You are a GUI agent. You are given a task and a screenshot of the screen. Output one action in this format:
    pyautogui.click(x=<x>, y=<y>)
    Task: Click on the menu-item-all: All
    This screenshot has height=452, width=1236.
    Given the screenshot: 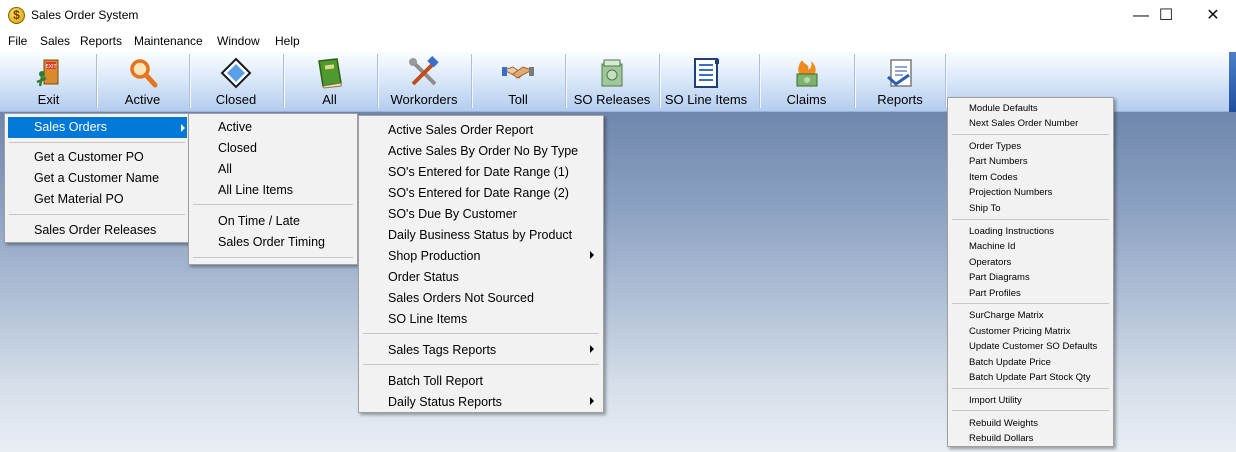 What is the action you would take?
    pyautogui.click(x=225, y=169)
    